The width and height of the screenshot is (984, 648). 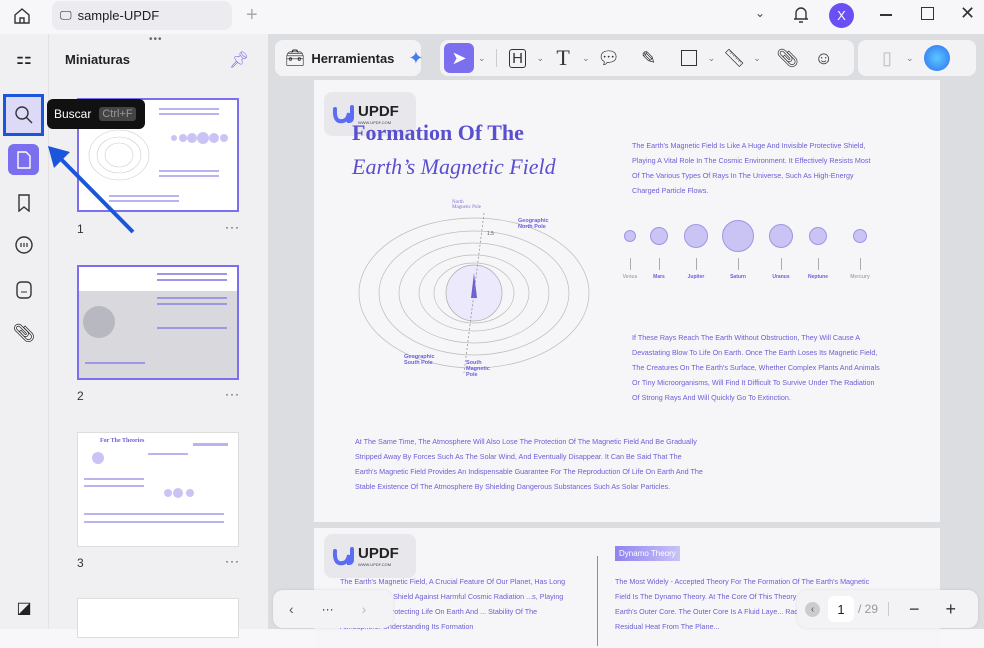 What do you see at coordinates (518, 58) in the screenshot?
I see `heading-icon: H` at bounding box center [518, 58].